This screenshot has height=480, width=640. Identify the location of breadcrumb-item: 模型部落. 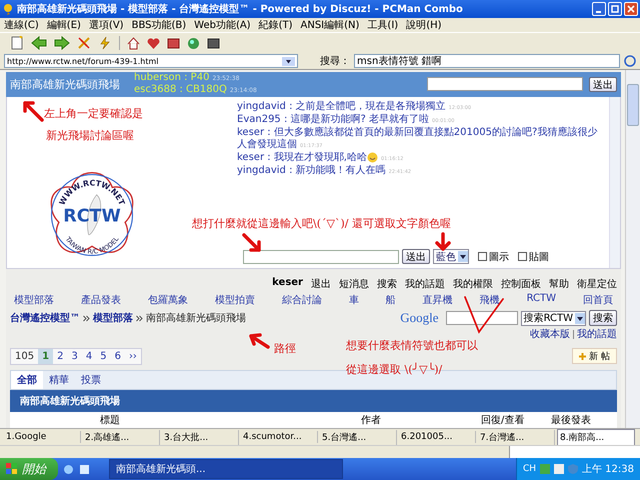
(113, 318).